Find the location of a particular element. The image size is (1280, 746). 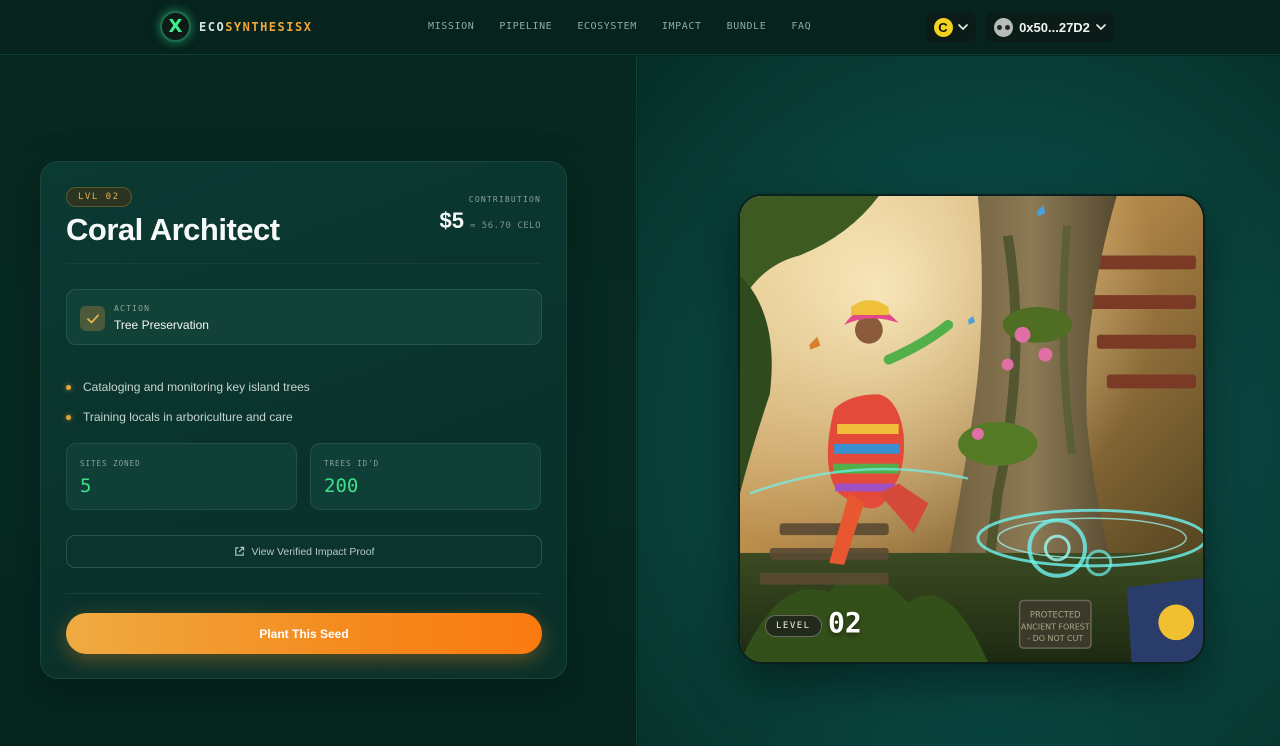

wallet-address: 0x50...27D2 is located at coordinates (1054, 27).